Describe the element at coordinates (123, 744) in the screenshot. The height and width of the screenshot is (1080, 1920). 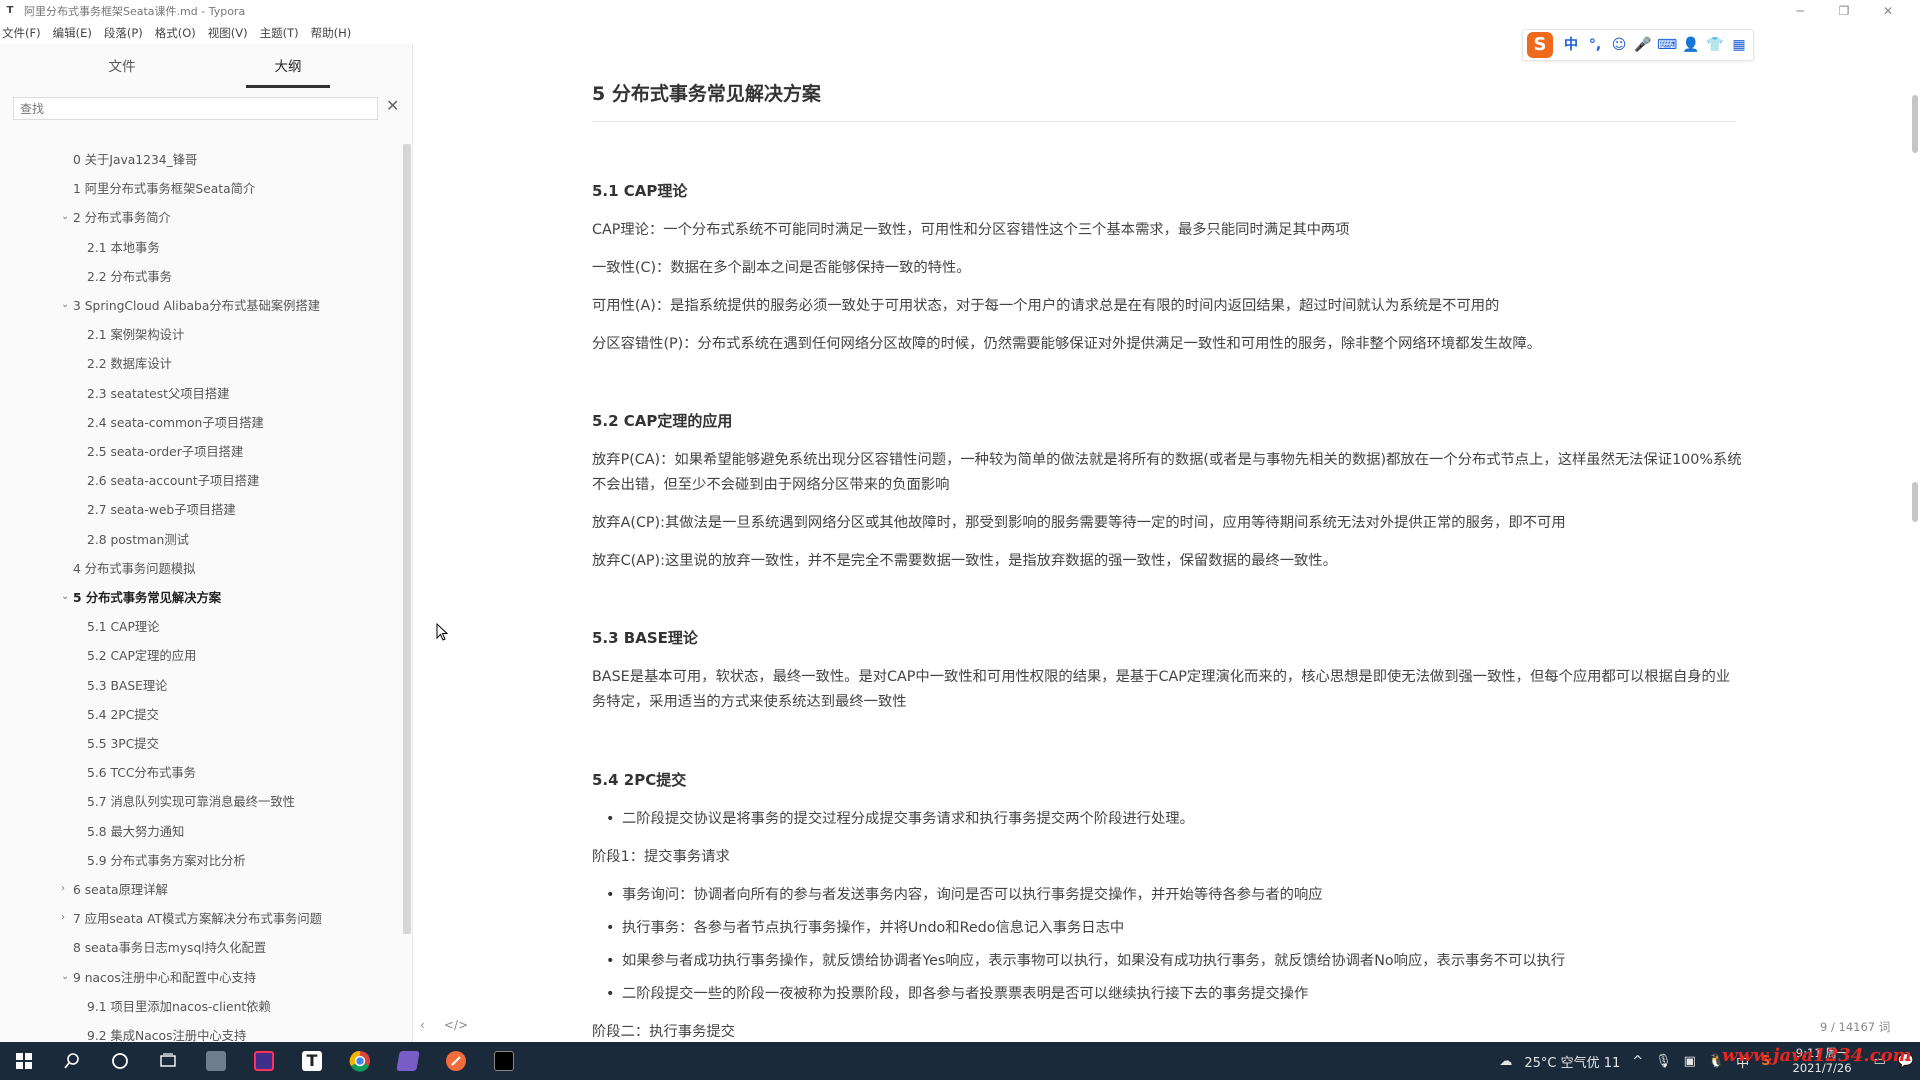
I see `outline-item: 5.5 3PC提交` at that location.